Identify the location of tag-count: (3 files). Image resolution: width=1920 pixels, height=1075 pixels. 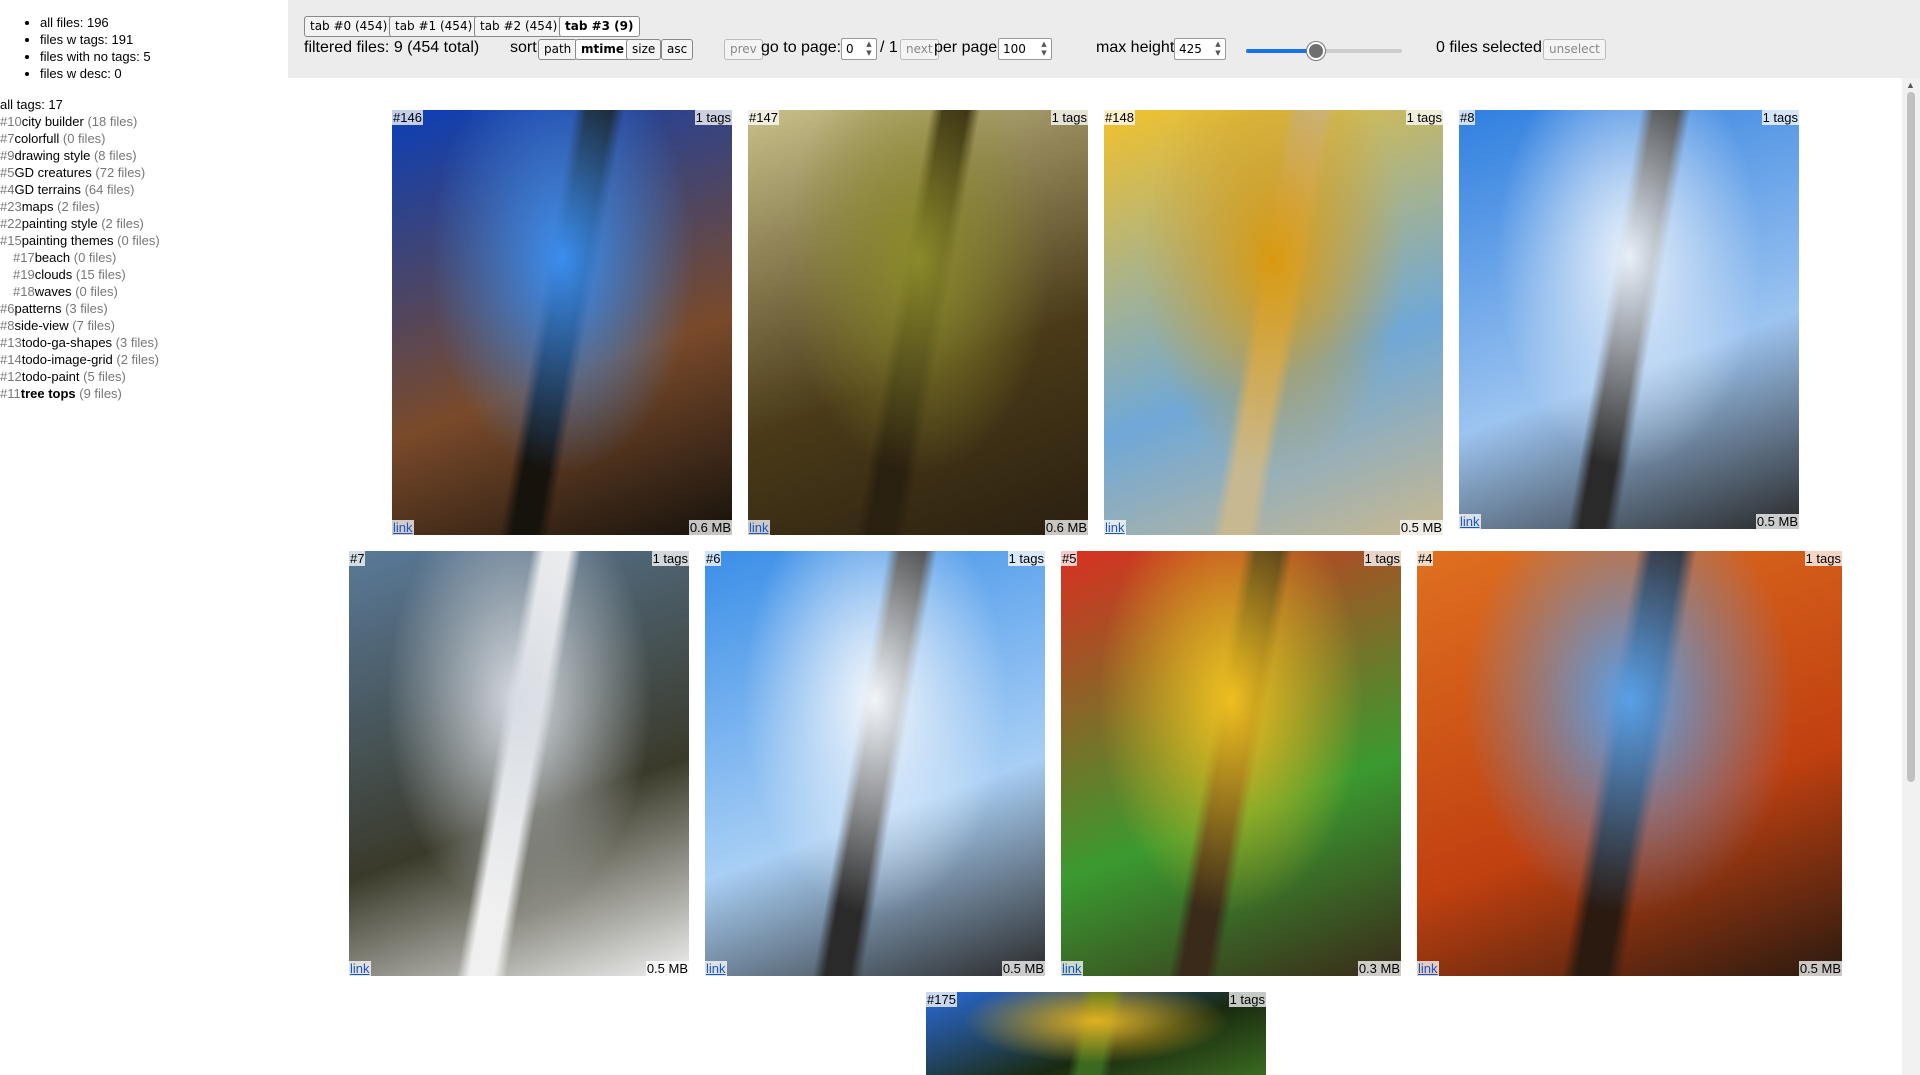
(86, 308).